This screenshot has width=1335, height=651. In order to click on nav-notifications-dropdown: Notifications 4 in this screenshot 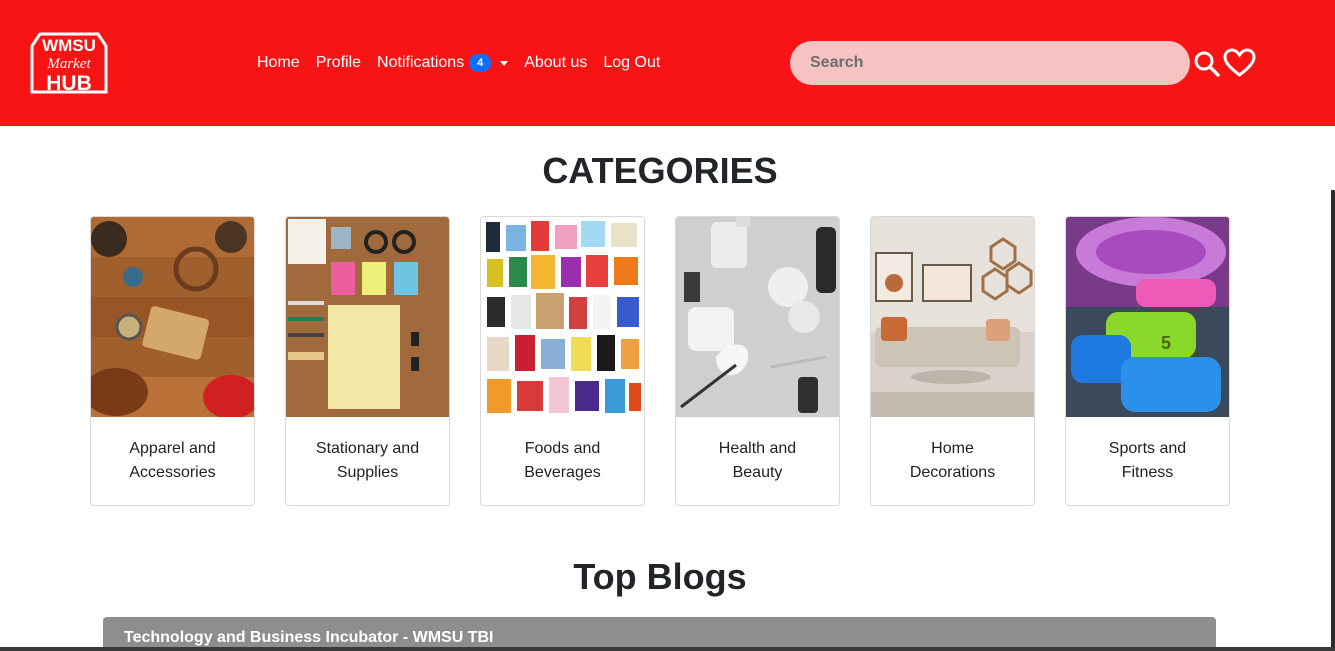, I will do `click(443, 63)`.